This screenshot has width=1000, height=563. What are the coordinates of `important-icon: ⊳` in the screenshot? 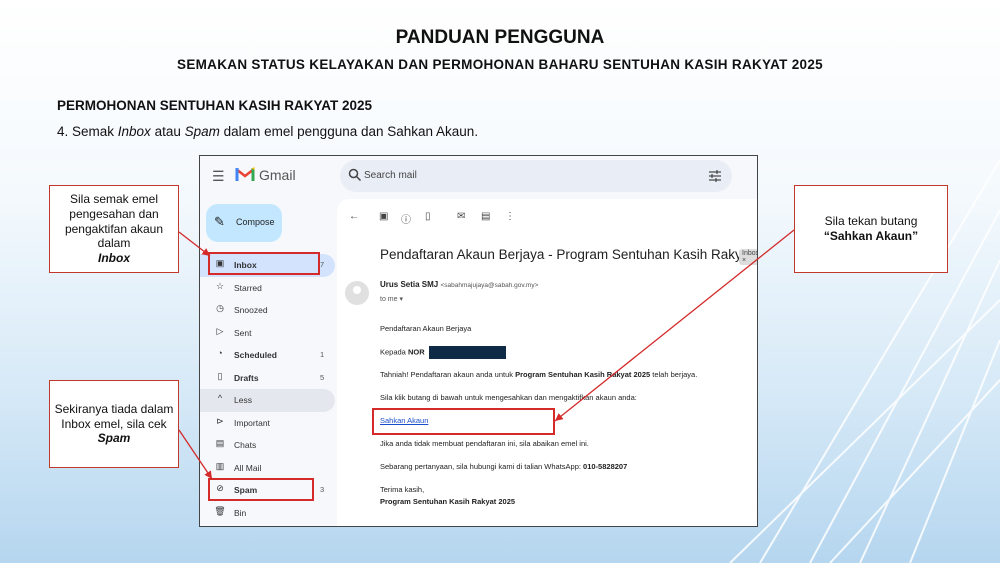 It's located at (220, 420).